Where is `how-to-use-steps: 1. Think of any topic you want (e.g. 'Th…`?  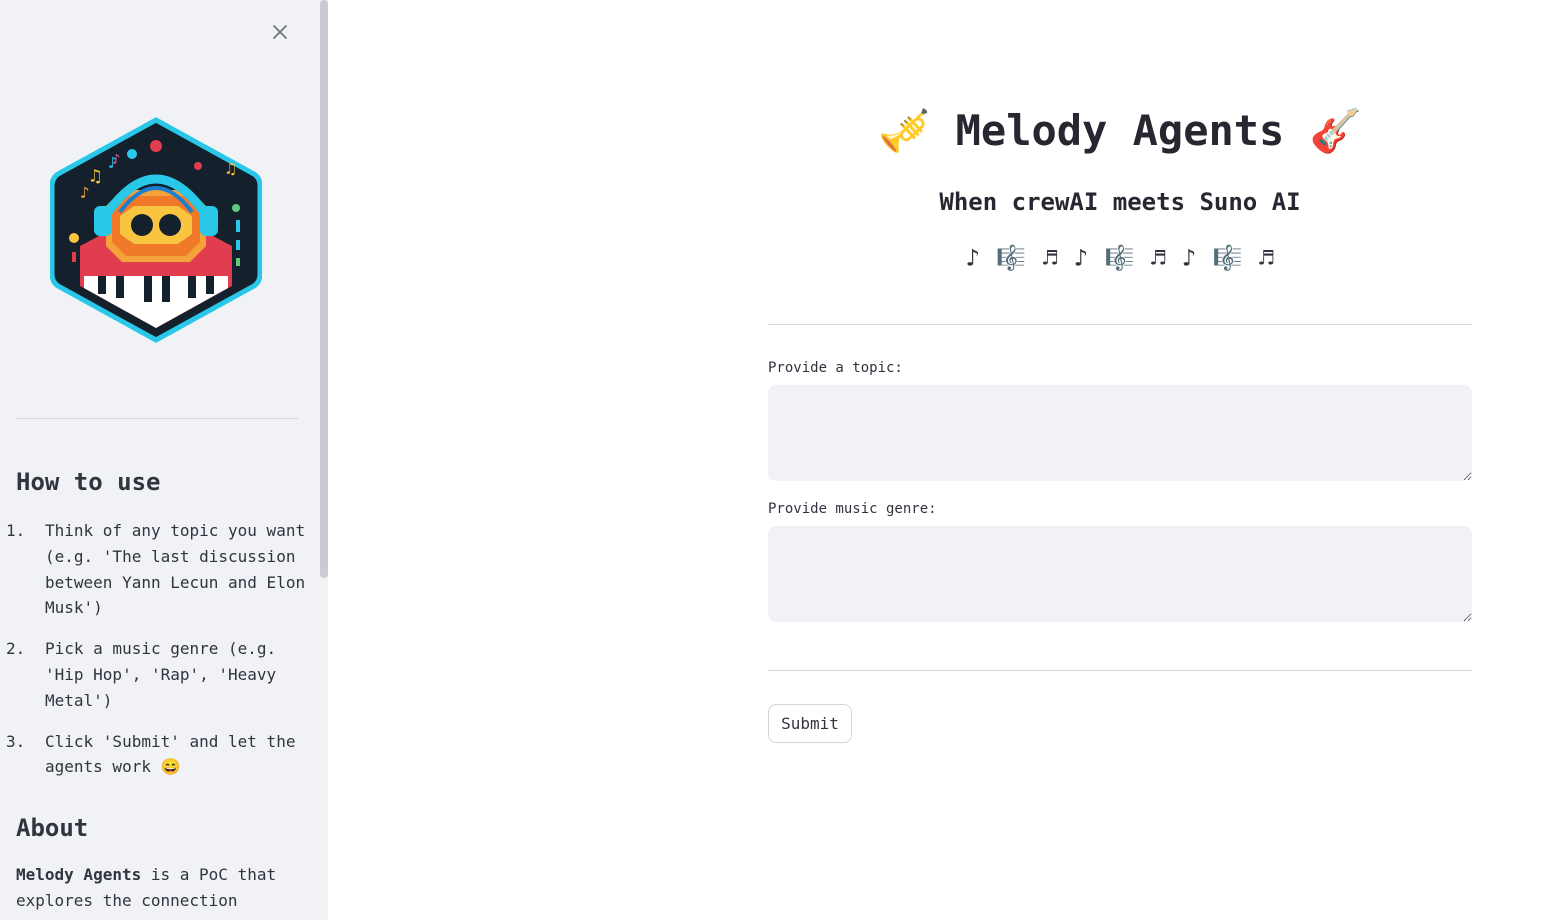 how-to-use-steps: 1. Think of any topic you want (e.g. 'Th… is located at coordinates (155, 656).